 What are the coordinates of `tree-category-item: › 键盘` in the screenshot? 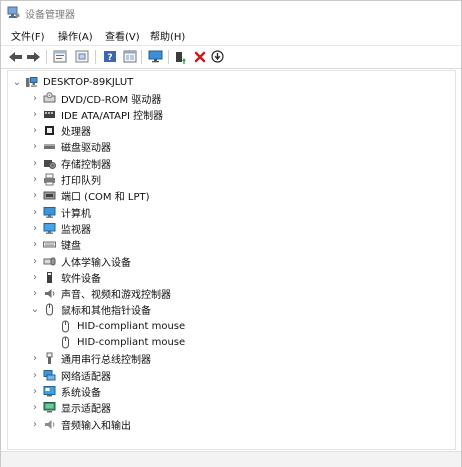 It's located at (55, 245).